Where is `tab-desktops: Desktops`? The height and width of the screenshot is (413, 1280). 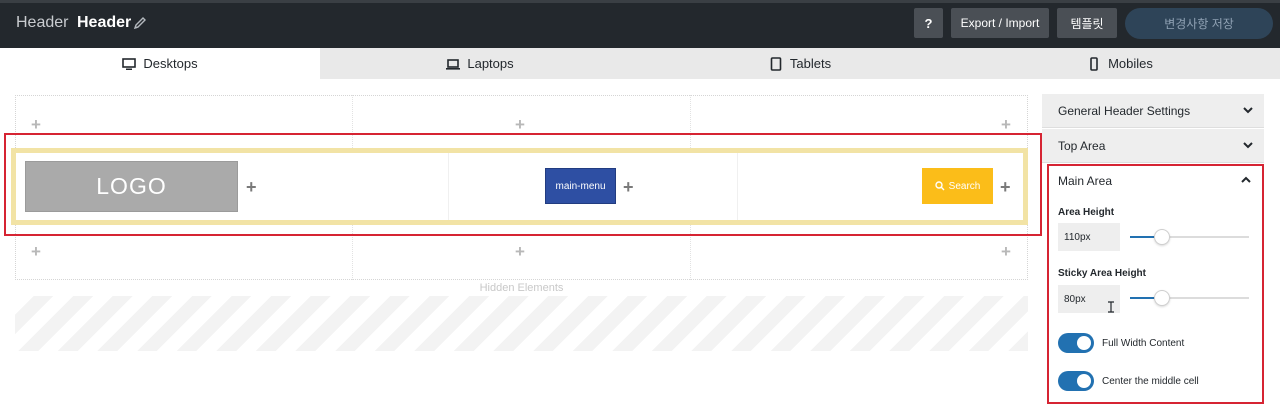 tab-desktops: Desktops is located at coordinates (160, 63).